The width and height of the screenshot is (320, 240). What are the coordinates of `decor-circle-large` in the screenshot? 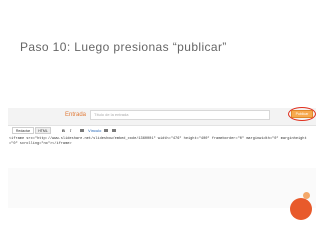 It's located at (301, 209).